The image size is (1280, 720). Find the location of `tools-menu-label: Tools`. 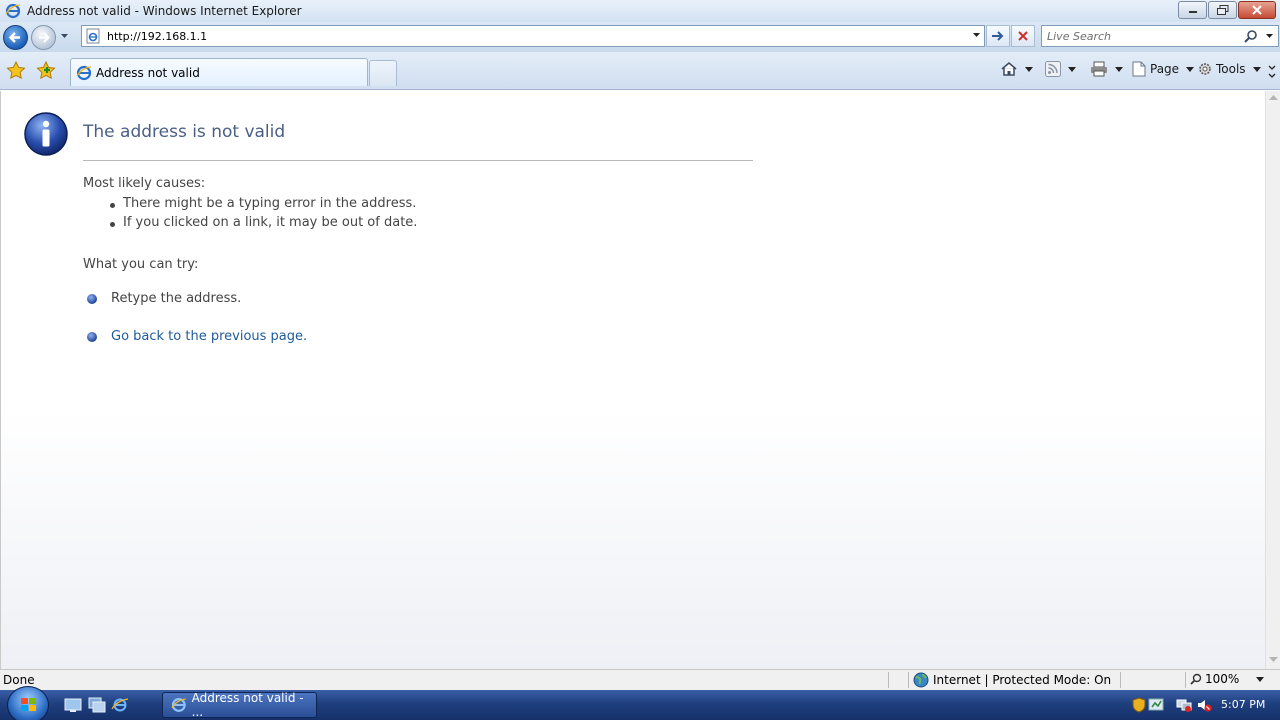

tools-menu-label: Tools is located at coordinates (1231, 69).